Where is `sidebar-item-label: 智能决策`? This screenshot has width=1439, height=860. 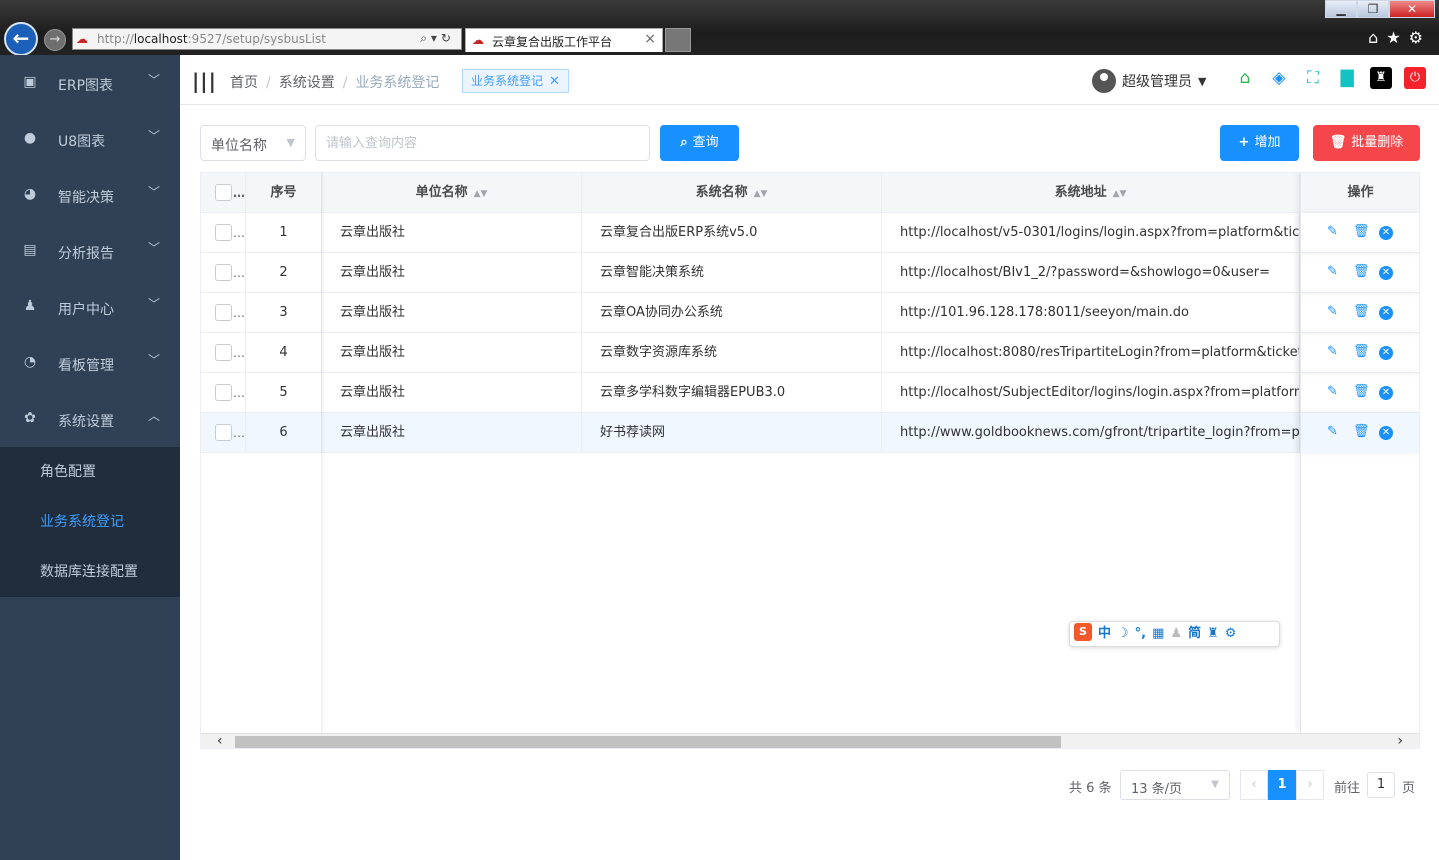
sidebar-item-label: 智能决策 is located at coordinates (86, 198).